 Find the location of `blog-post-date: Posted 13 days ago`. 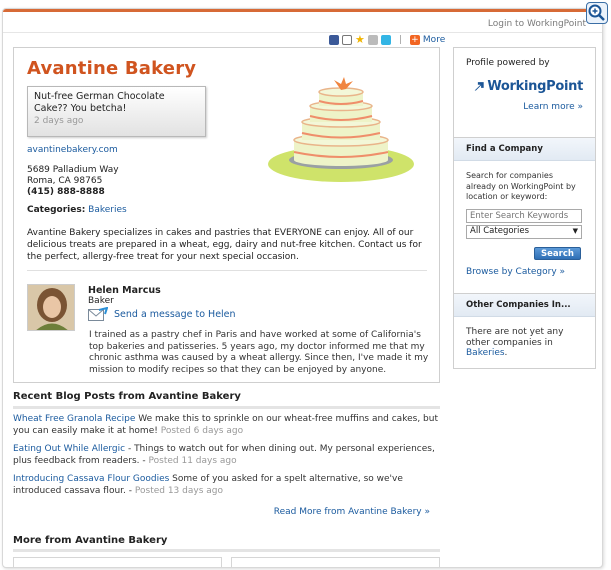

blog-post-date: Posted 13 days ago is located at coordinates (178, 491).